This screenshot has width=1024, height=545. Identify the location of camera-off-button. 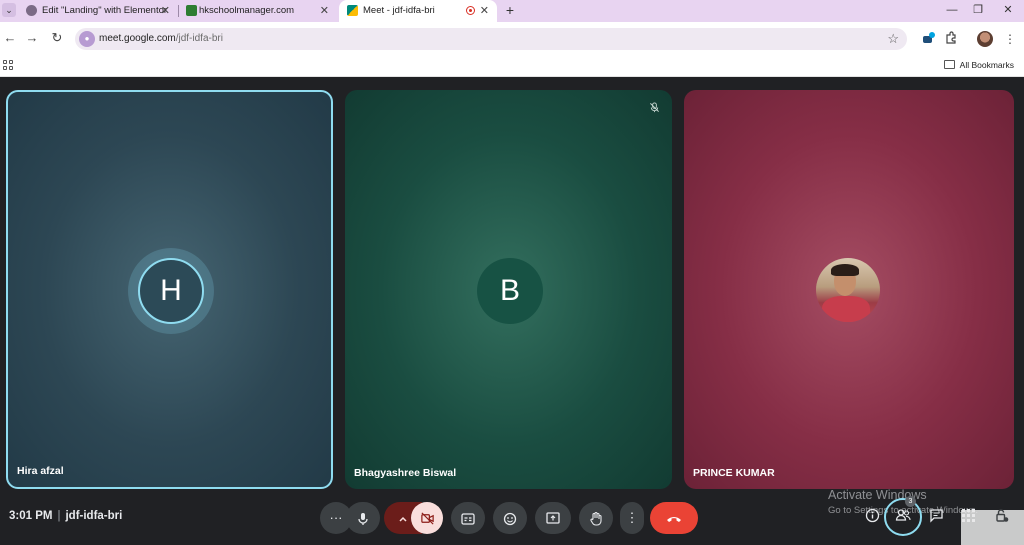
(427, 518).